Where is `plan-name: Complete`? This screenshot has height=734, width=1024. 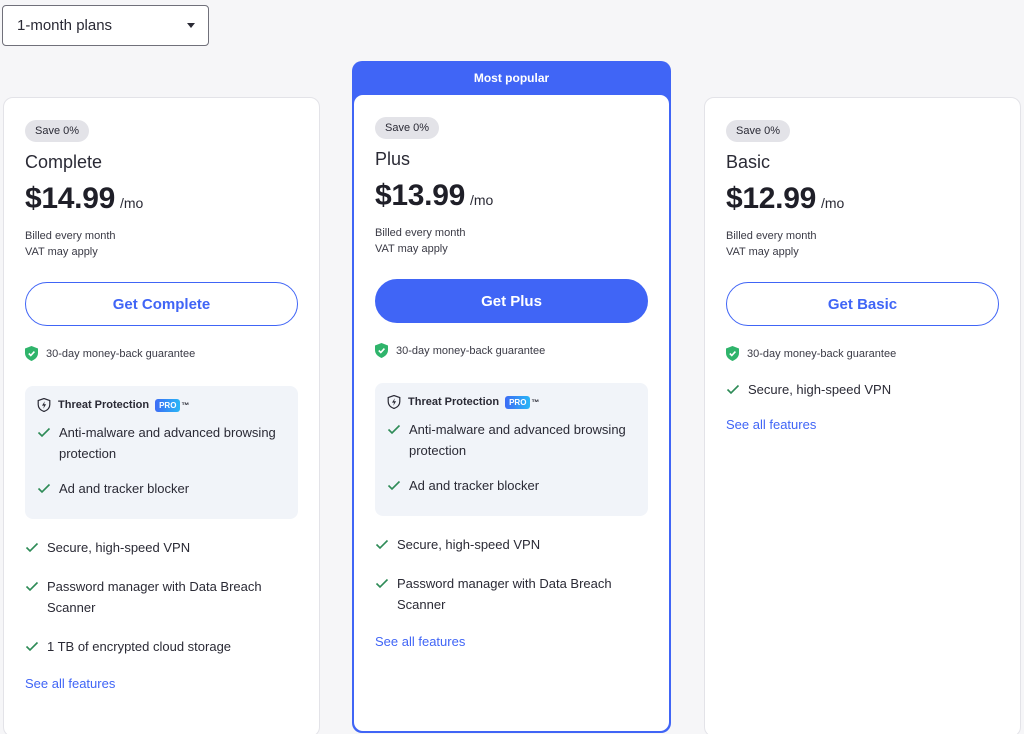 plan-name: Complete is located at coordinates (64, 162).